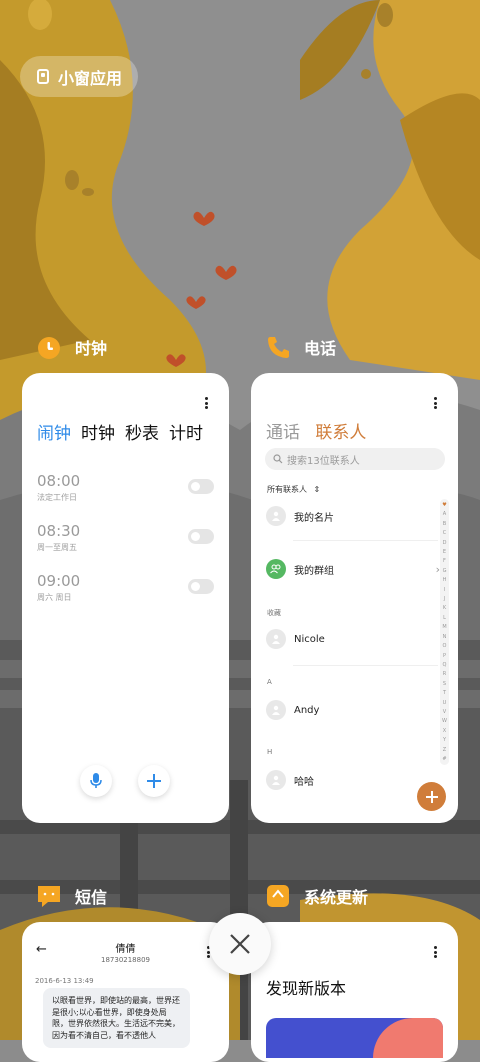  I want to click on index-letter: U, so click(444, 703).